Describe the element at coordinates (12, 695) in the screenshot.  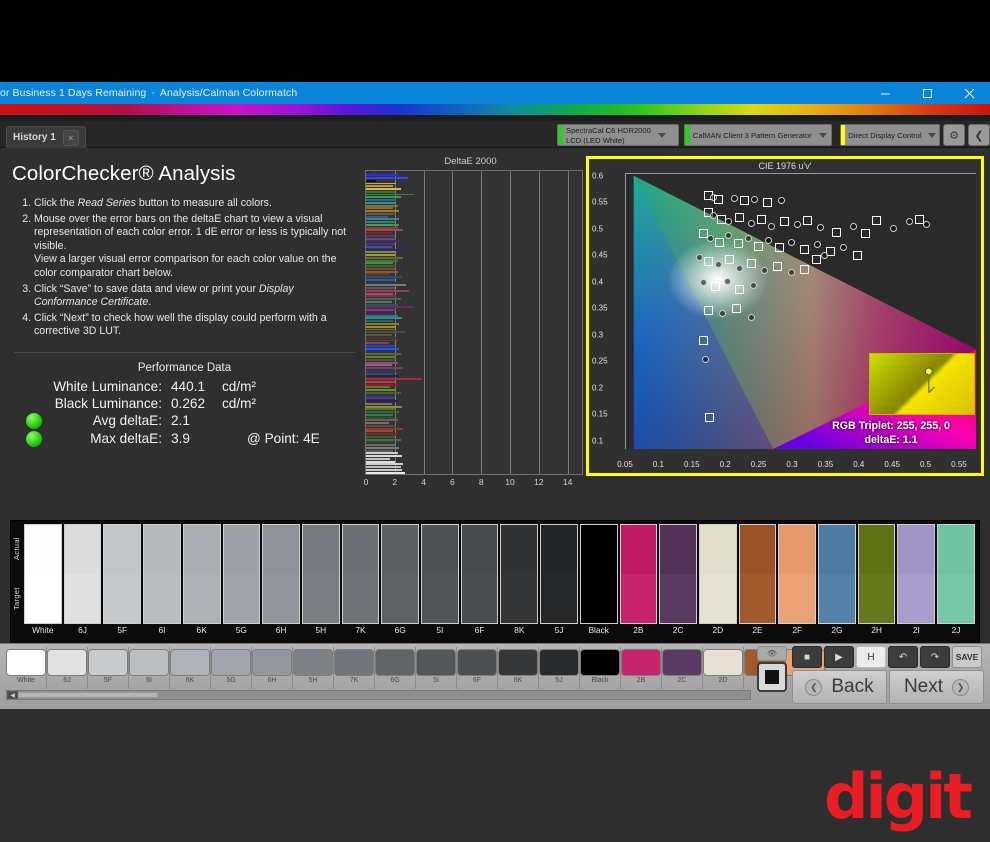
I see `chevron-left-icon: ◀` at that location.